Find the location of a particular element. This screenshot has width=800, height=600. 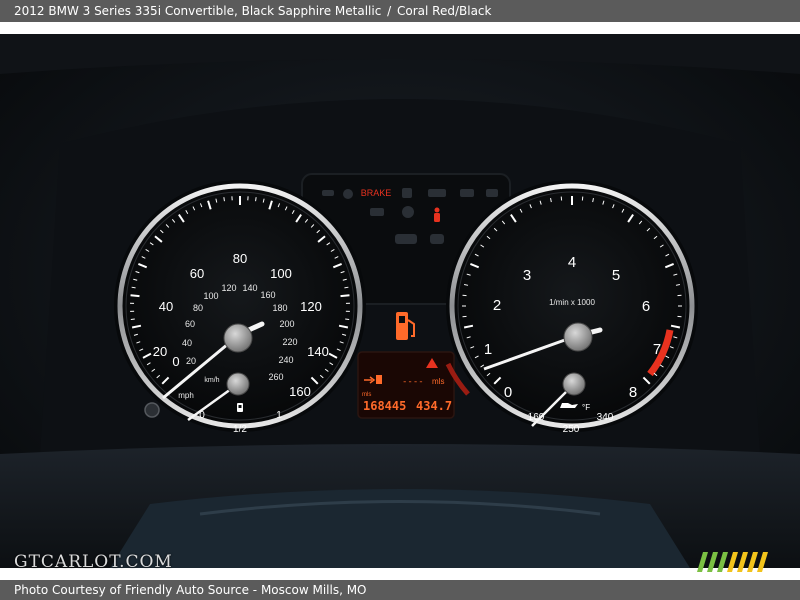

tach-unit-label: 1/min x 1000 is located at coordinates (572, 302).